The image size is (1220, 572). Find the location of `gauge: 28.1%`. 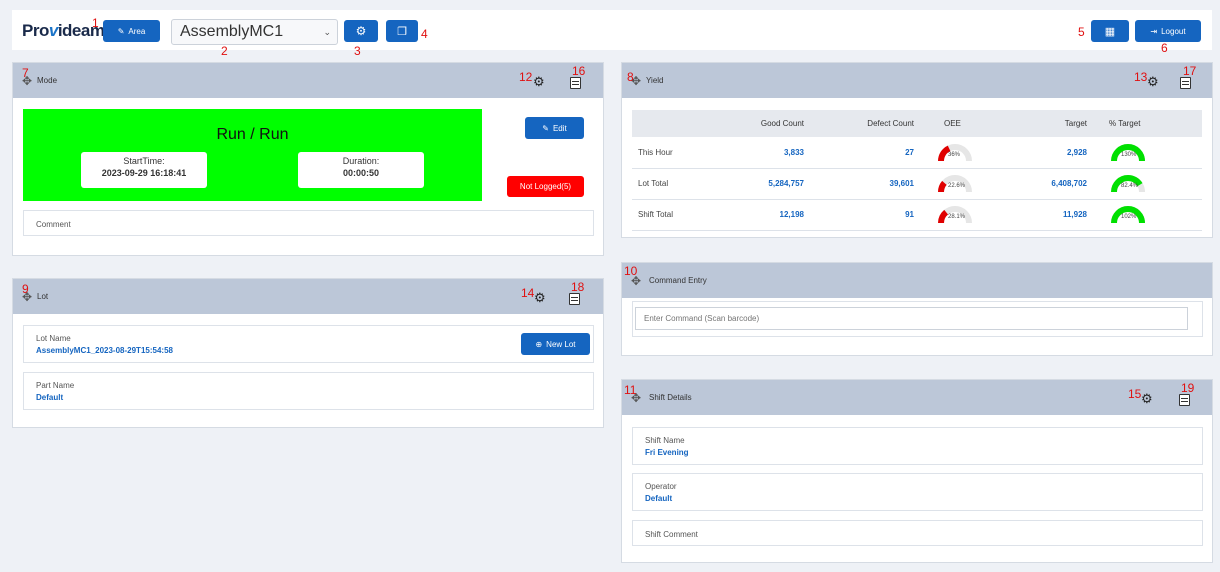

gauge: 28.1% is located at coordinates (955, 215).